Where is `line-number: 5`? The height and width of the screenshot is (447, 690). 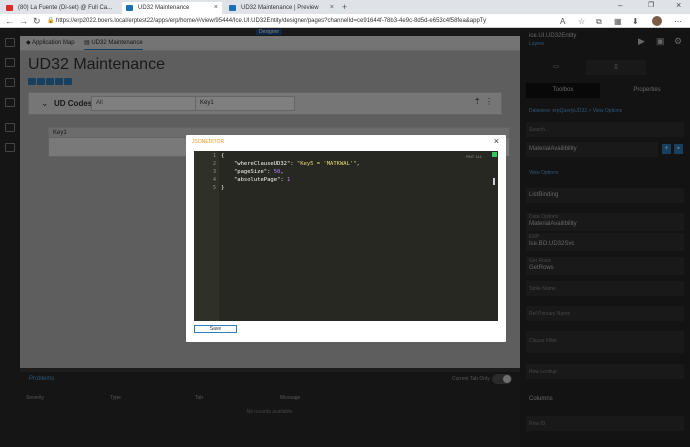 line-number: 5 is located at coordinates (214, 188).